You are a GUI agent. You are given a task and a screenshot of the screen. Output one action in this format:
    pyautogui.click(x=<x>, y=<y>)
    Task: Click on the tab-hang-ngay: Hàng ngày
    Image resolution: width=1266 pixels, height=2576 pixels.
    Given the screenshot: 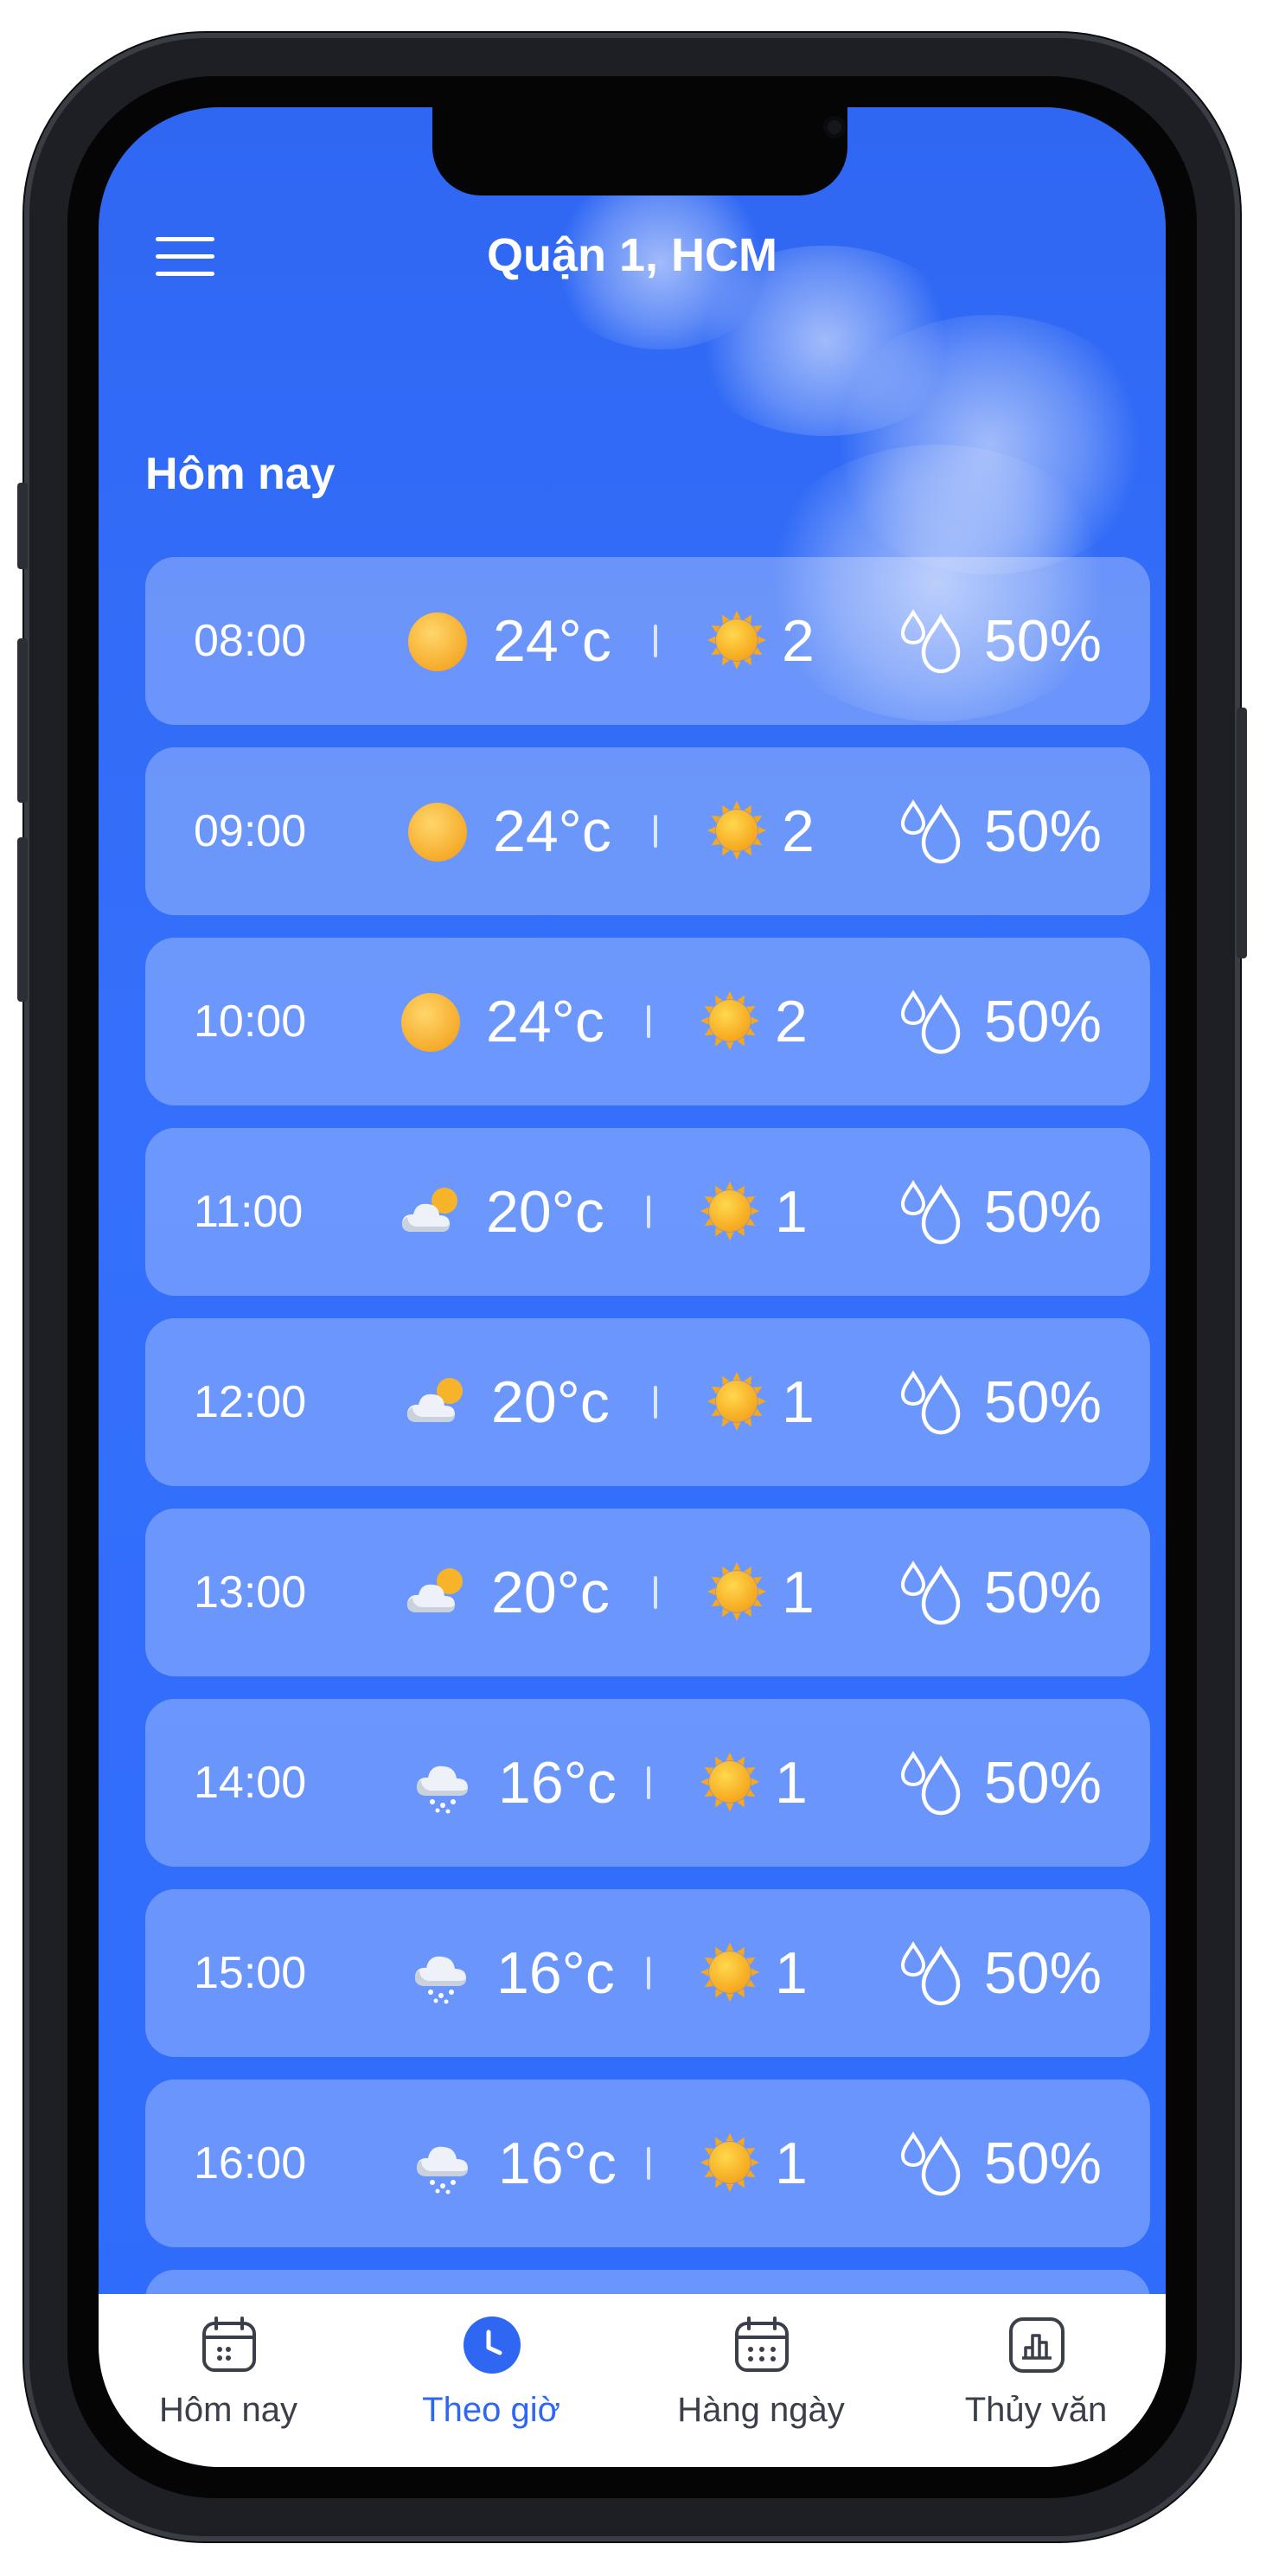 What is the action you would take?
    pyautogui.click(x=761, y=2384)
    